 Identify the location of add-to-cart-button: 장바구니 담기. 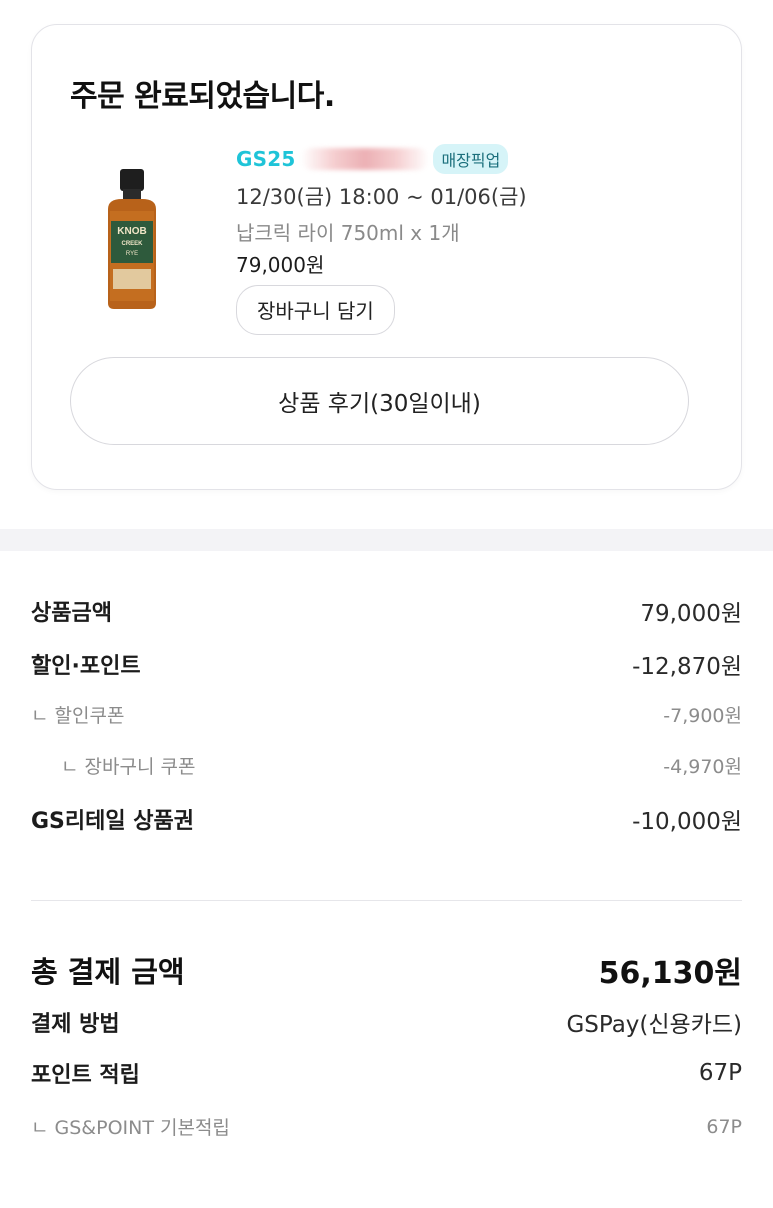
(315, 310).